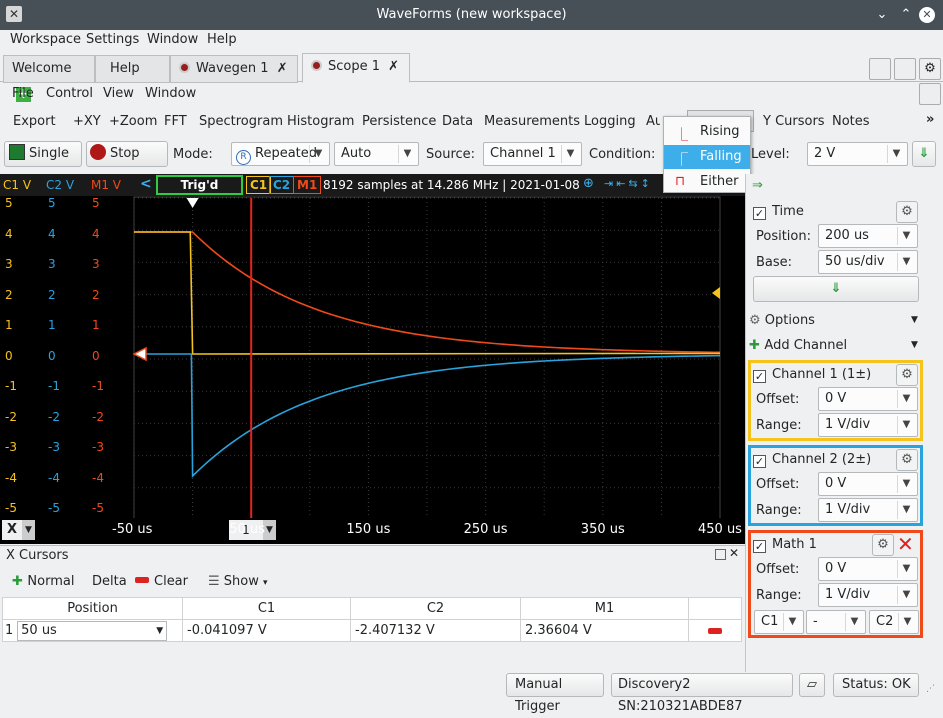 This screenshot has width=943, height=718. I want to click on c1-tag: C1, so click(259, 185).